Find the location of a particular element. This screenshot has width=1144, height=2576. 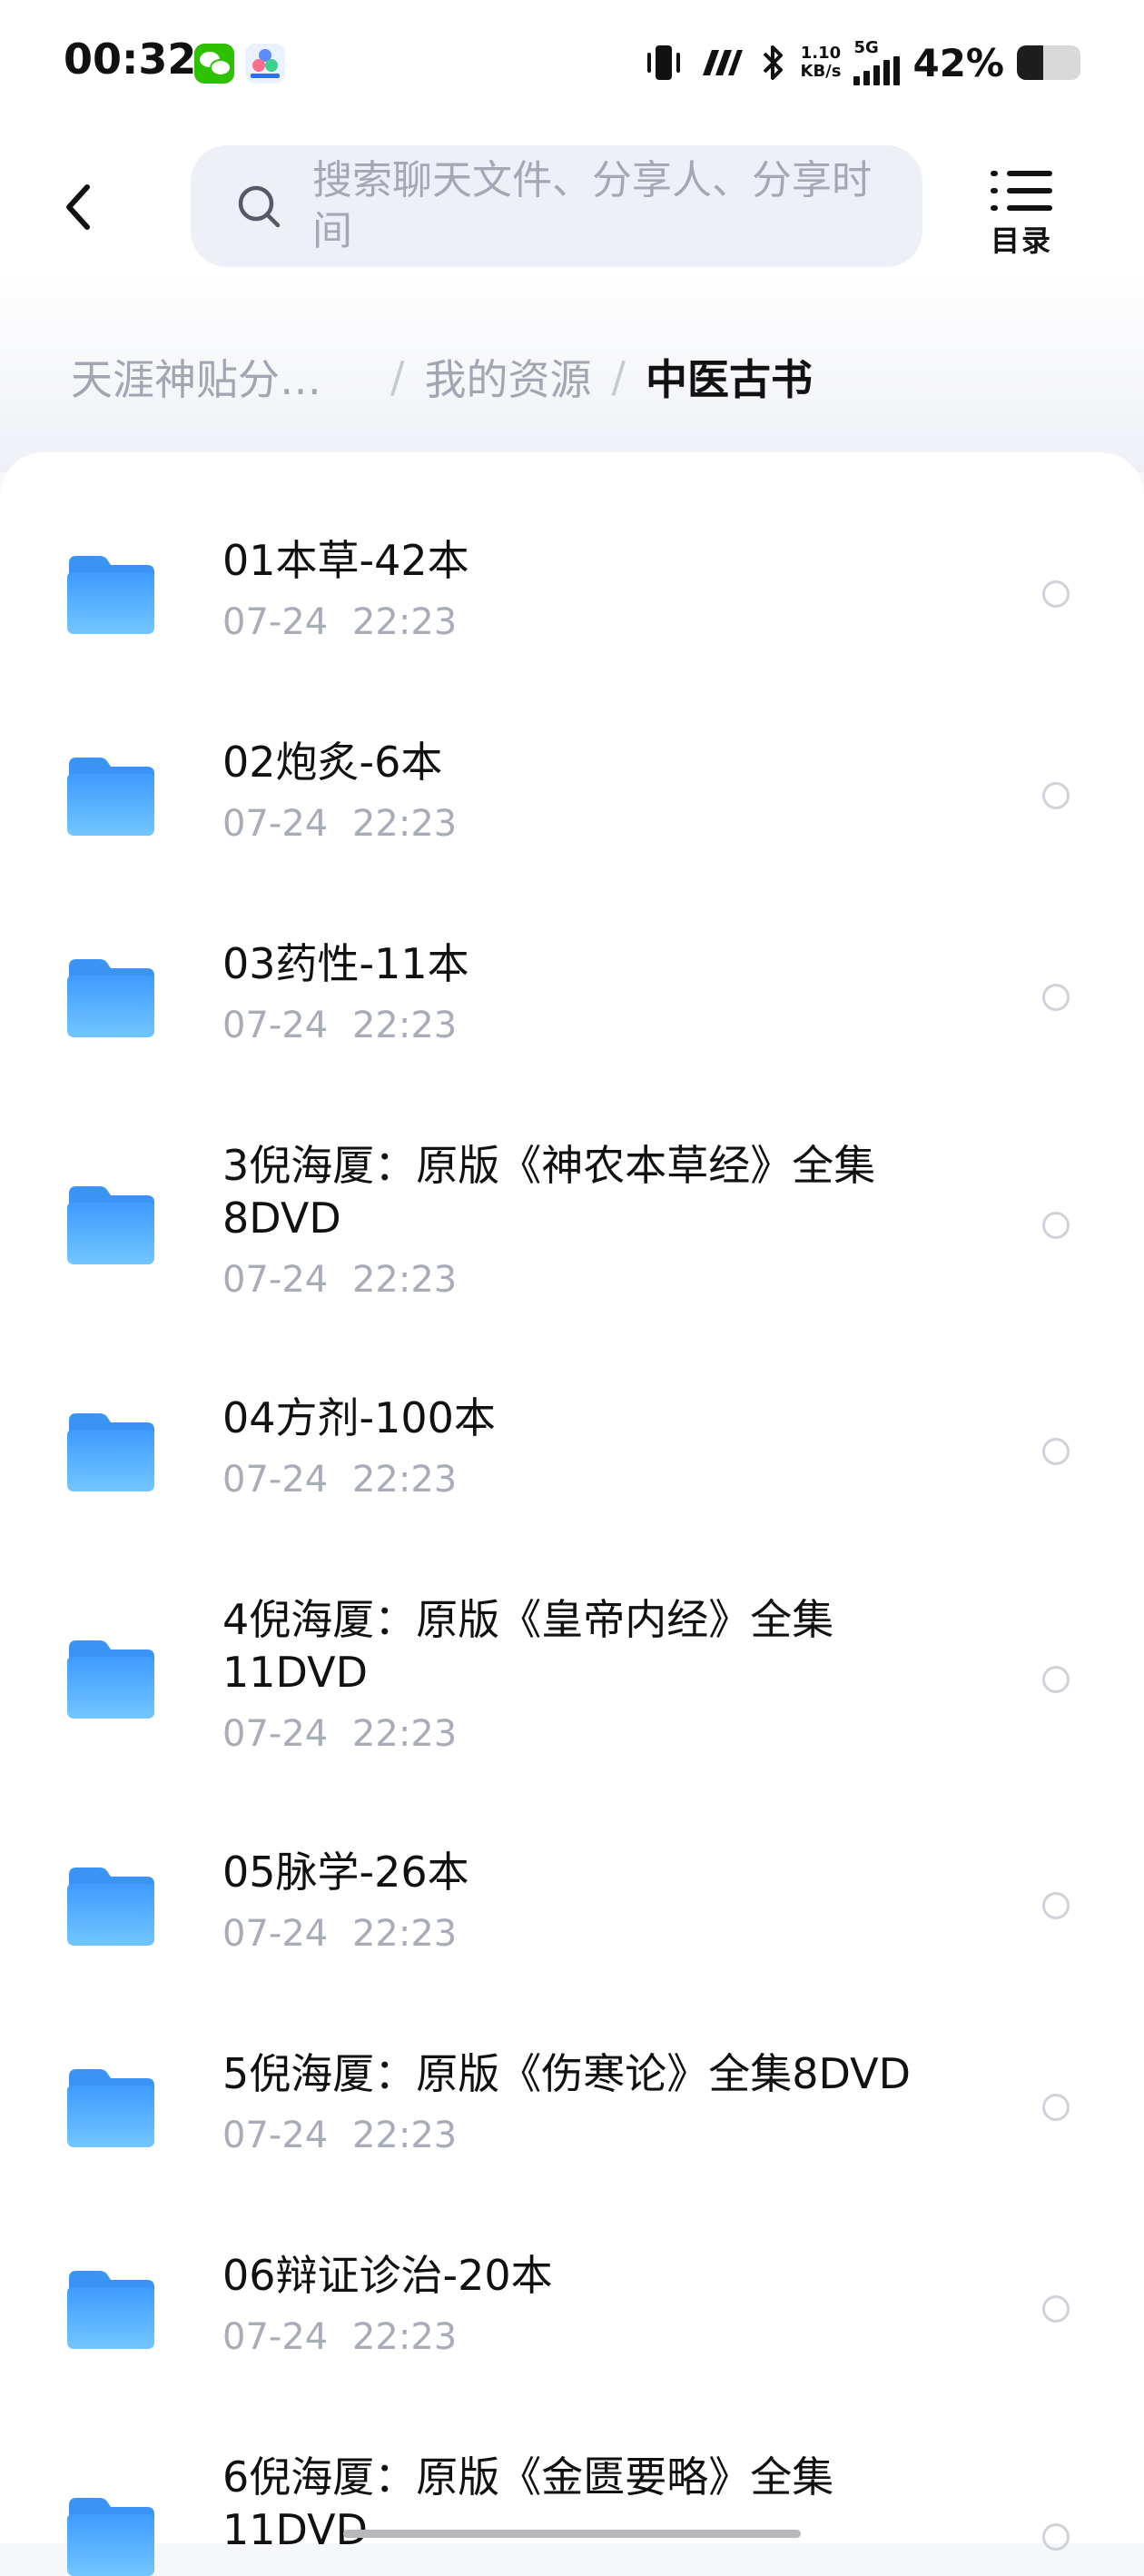

network-speed: 1.10 KB/s is located at coordinates (822, 63).